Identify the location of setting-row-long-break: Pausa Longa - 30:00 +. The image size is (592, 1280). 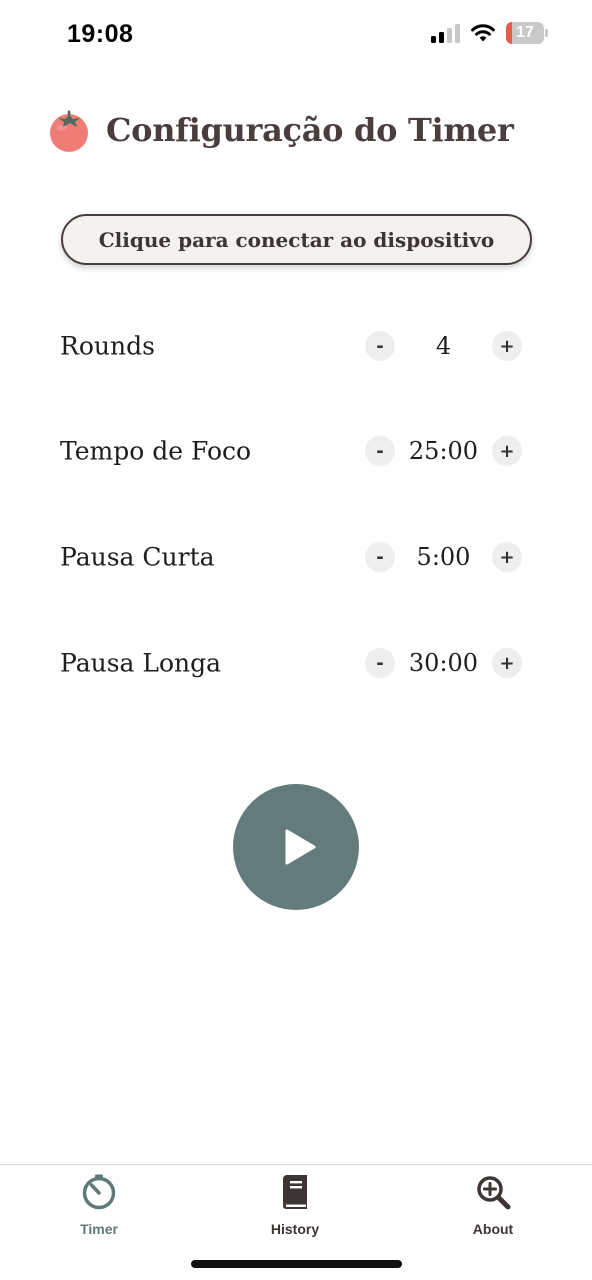
(295, 663).